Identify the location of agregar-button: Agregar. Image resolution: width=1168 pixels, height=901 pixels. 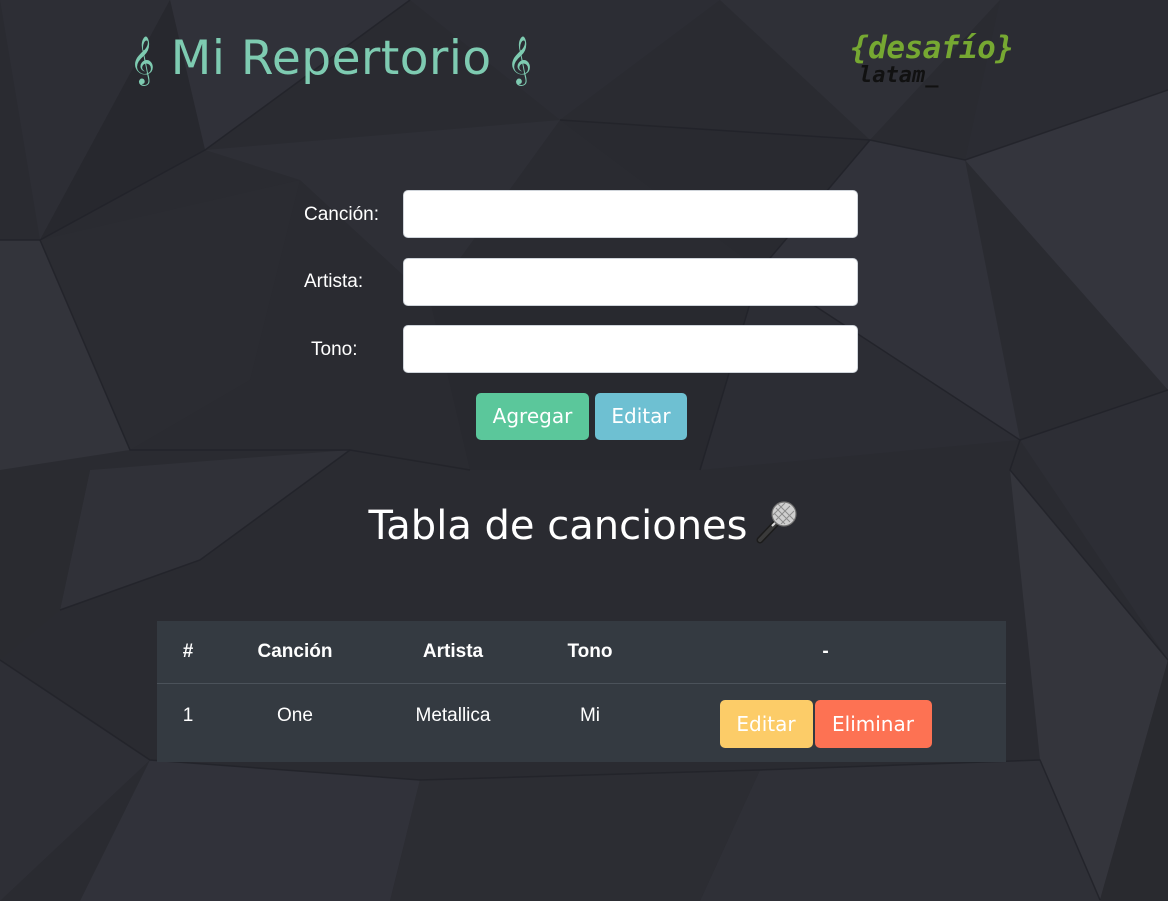
(532, 416).